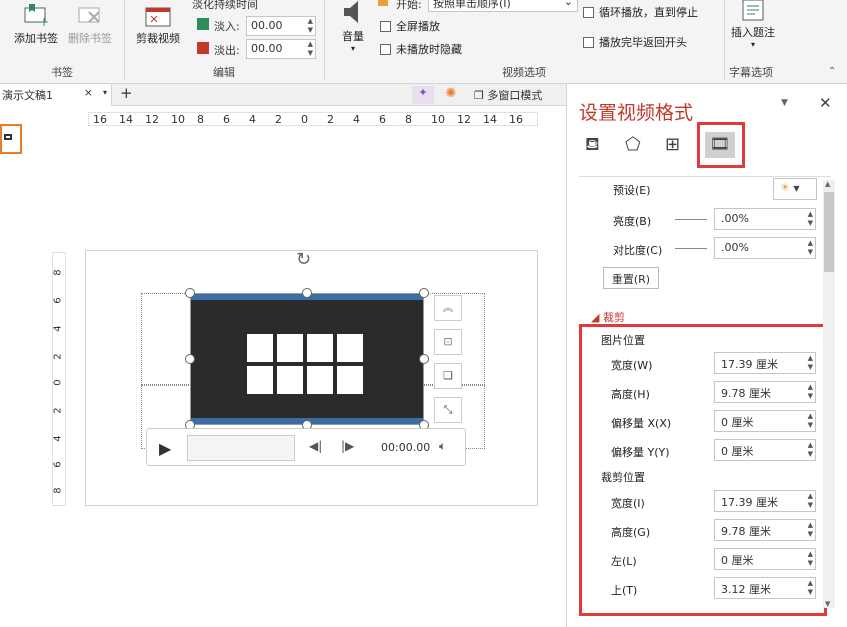 The height and width of the screenshot is (627, 847). I want to click on add-bookmark-label: 添加书签, so click(36, 38).